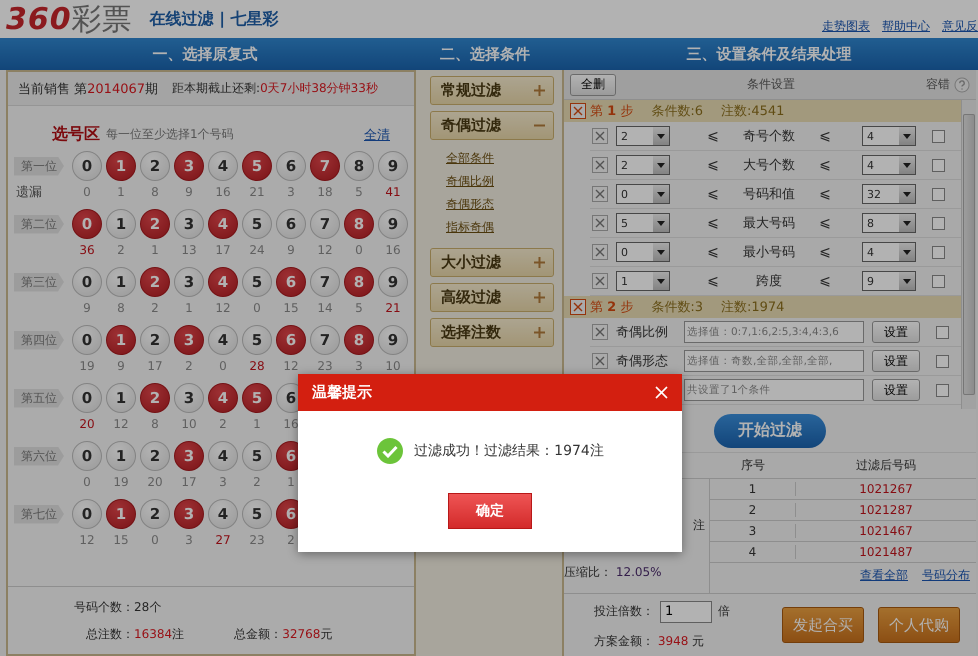  I want to click on site-logo: 360彩票, so click(69, 20).